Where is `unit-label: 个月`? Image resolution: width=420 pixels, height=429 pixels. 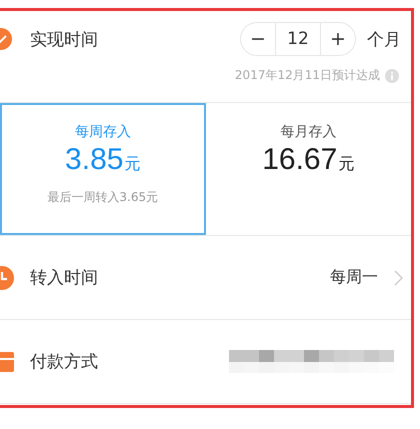 unit-label: 个月 is located at coordinates (384, 39).